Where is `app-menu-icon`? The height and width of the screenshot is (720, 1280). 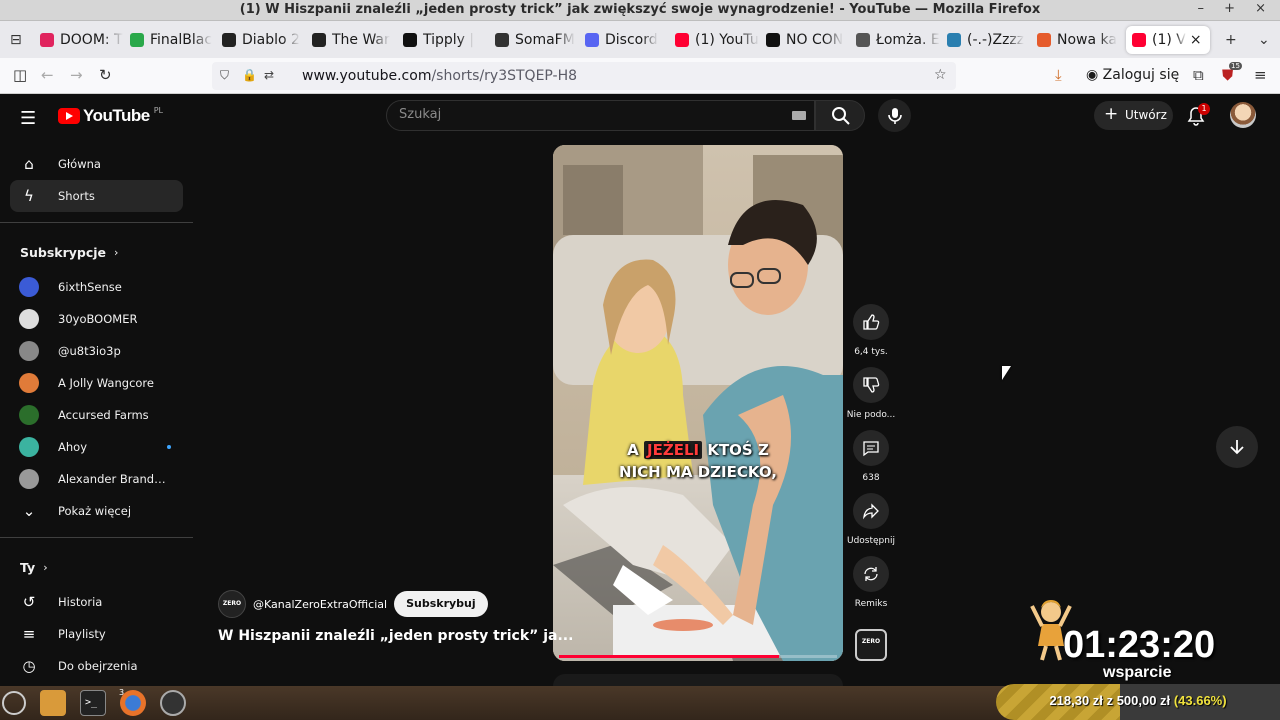 app-menu-icon is located at coordinates (14, 703).